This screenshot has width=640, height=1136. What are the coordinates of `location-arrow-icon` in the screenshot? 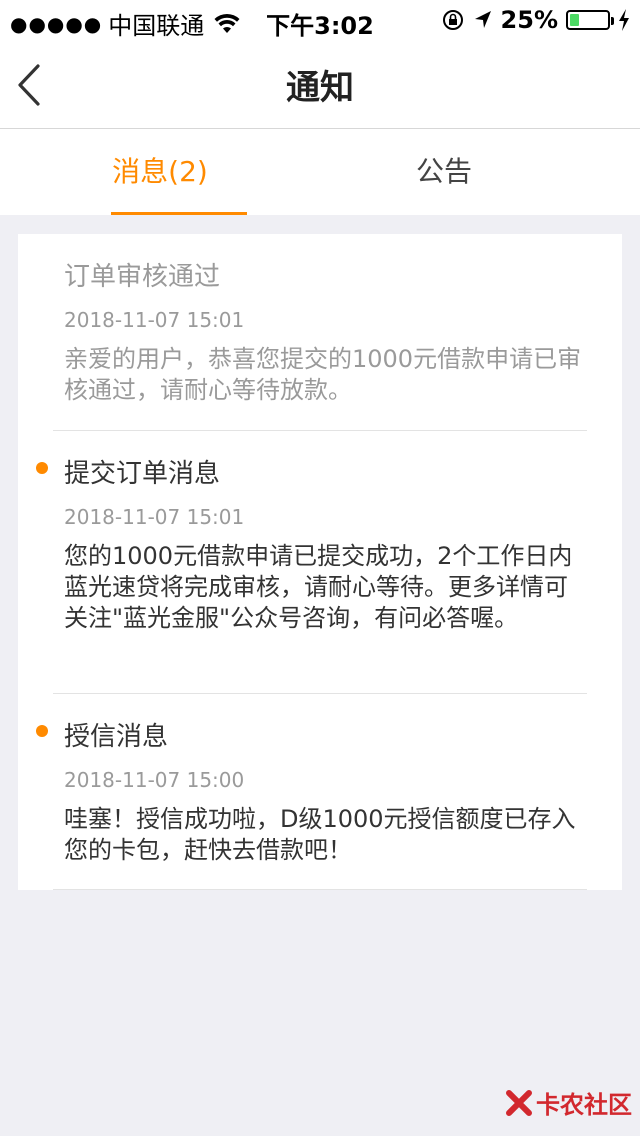 It's located at (482, 19).